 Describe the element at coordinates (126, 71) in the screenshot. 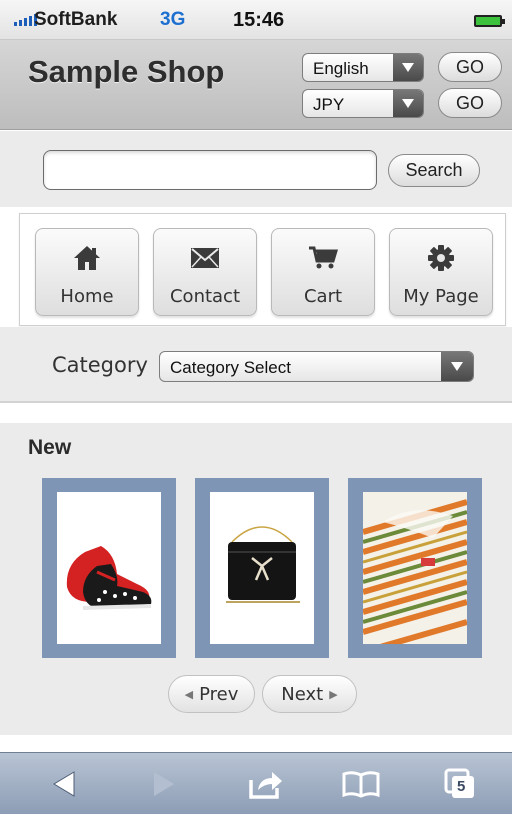

I see `page-title: Sample Shop` at that location.